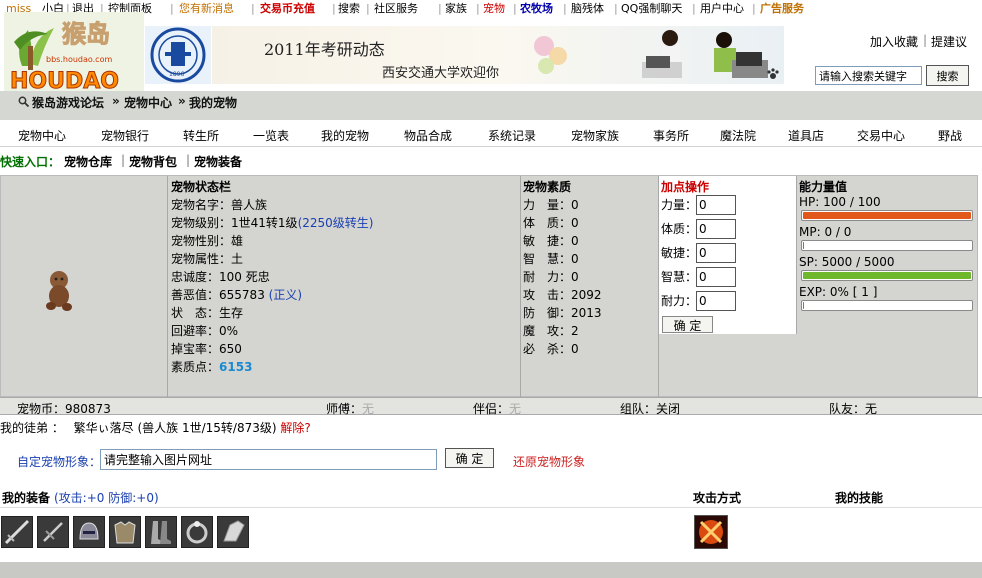 The image size is (982, 578). I want to click on custom-image-row: 自定宠物形象： 确 定 还原宠物形象, so click(491, 459).